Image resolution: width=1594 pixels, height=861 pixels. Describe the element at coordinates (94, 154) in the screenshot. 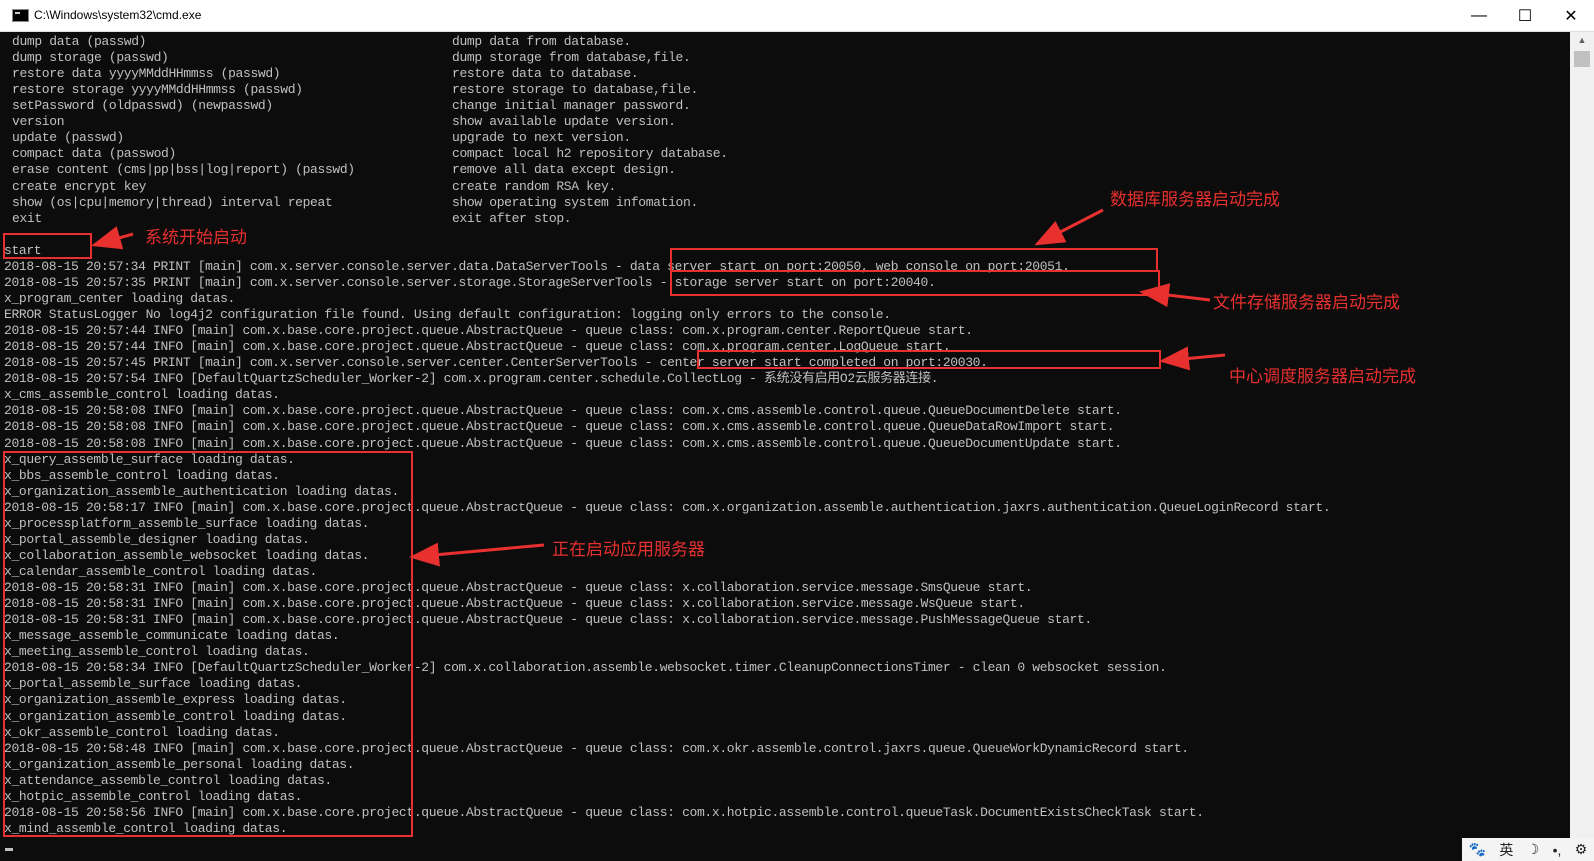

I see `help-command: compact data (passwod)` at that location.